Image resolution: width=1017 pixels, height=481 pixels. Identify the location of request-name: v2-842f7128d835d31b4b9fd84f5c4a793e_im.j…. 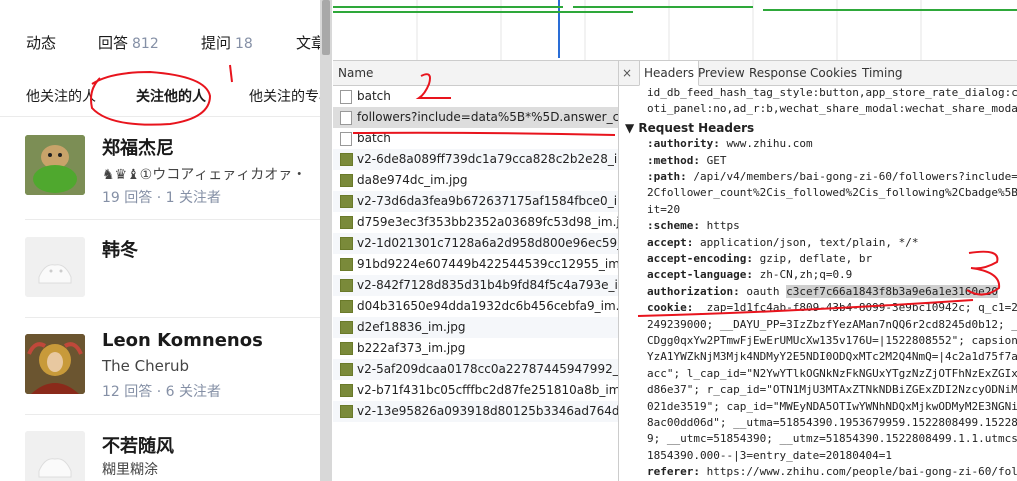
(487, 285).